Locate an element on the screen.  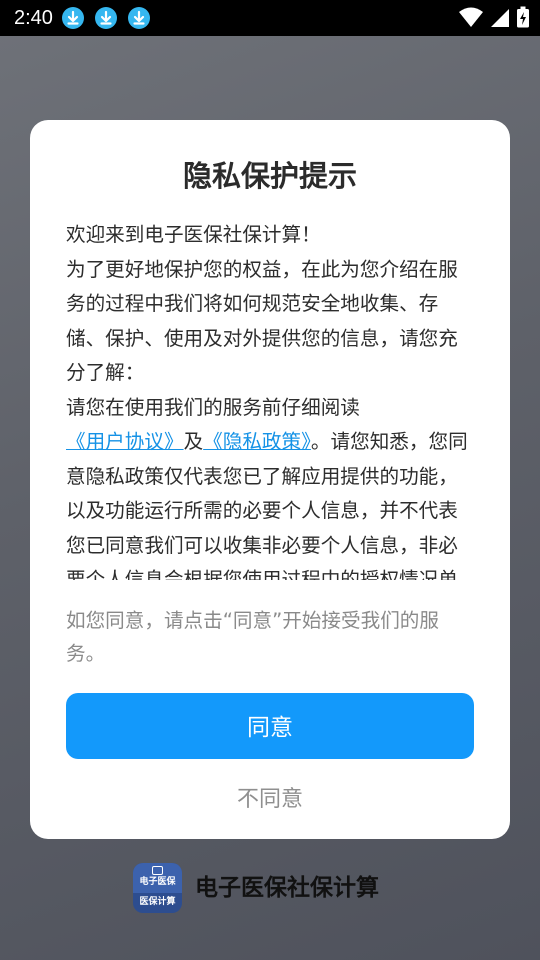
battery-charging-icon is located at coordinates (523, 17).